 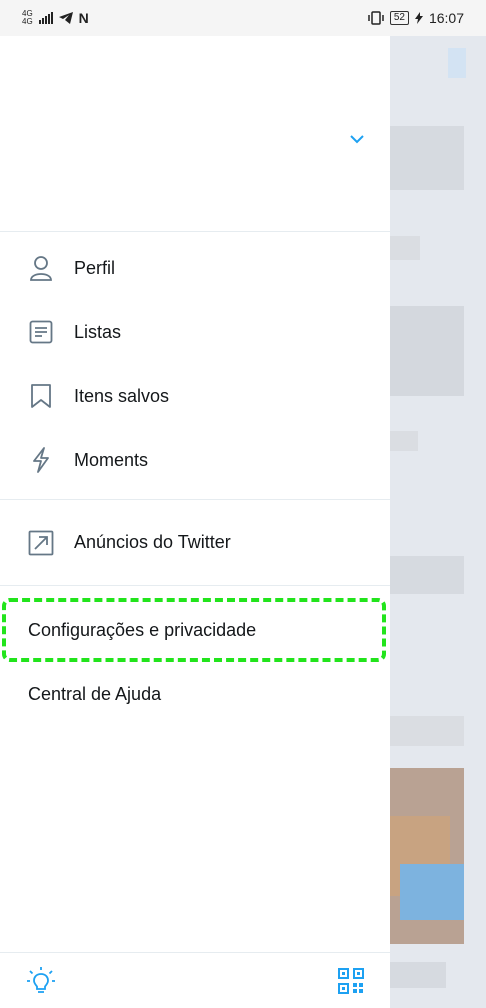 I want to click on status-left: 4G 4G N, so click(x=55, y=18).